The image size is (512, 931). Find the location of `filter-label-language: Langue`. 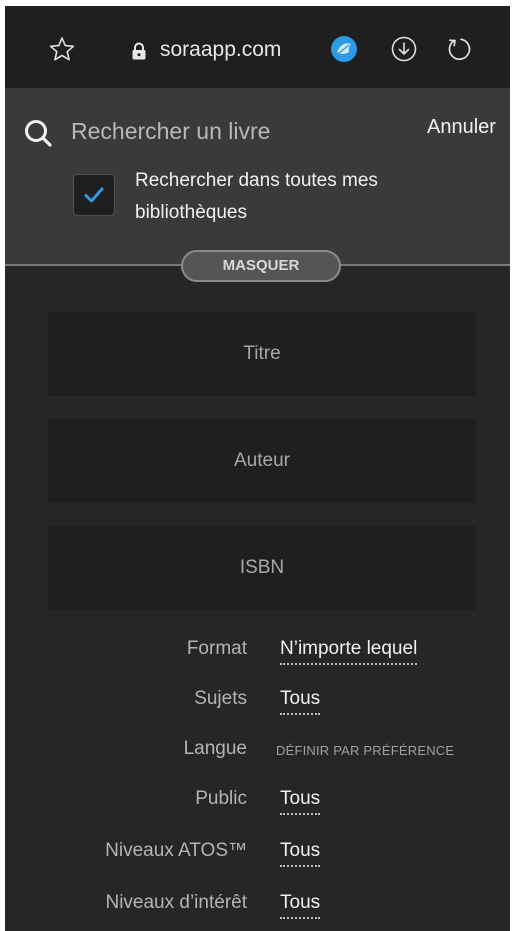

filter-label-language: Langue is located at coordinates (215, 748).